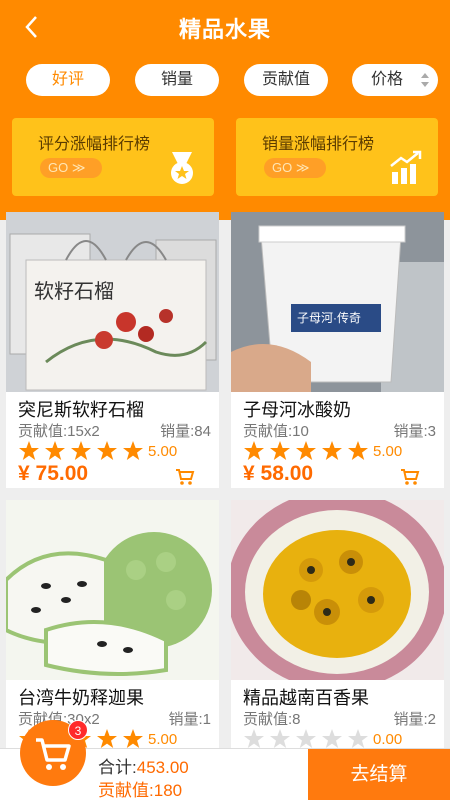  I want to click on contrib-label: 贡献值:, so click(126, 790).